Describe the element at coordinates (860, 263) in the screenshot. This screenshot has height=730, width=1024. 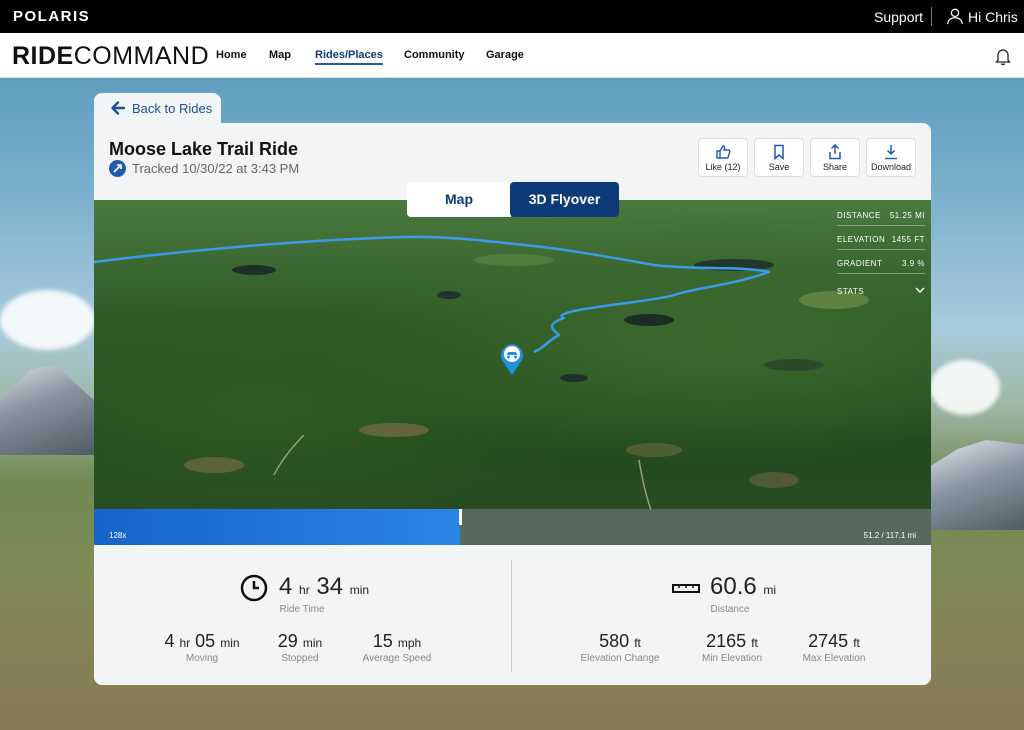
I see `gradient-label: GRADIENT` at that location.